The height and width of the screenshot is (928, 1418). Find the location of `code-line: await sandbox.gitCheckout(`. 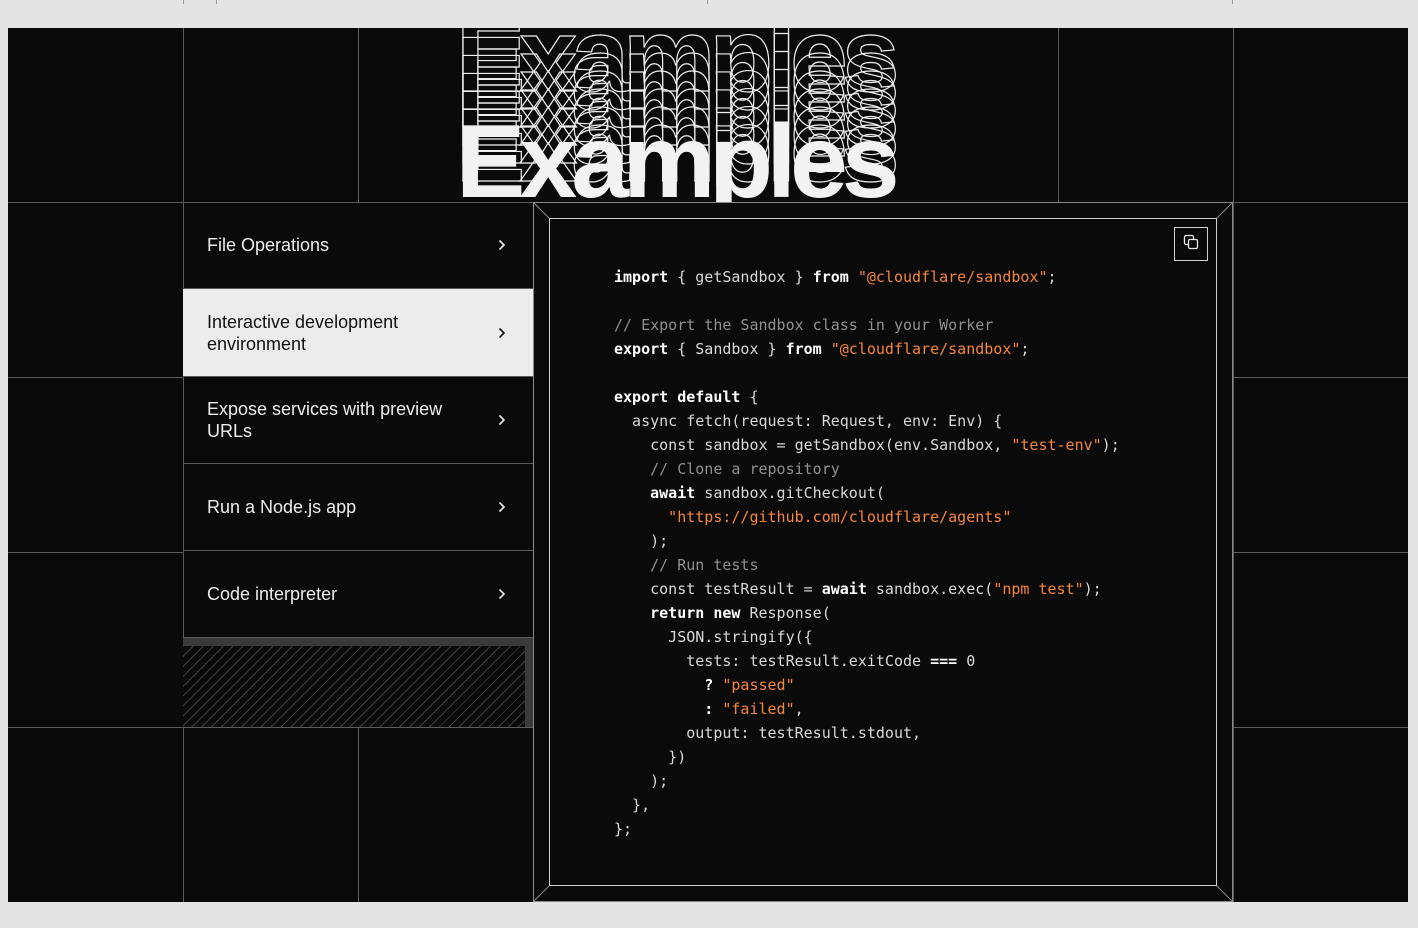

code-line: await sandbox.gitCheckout( is located at coordinates (867, 493).